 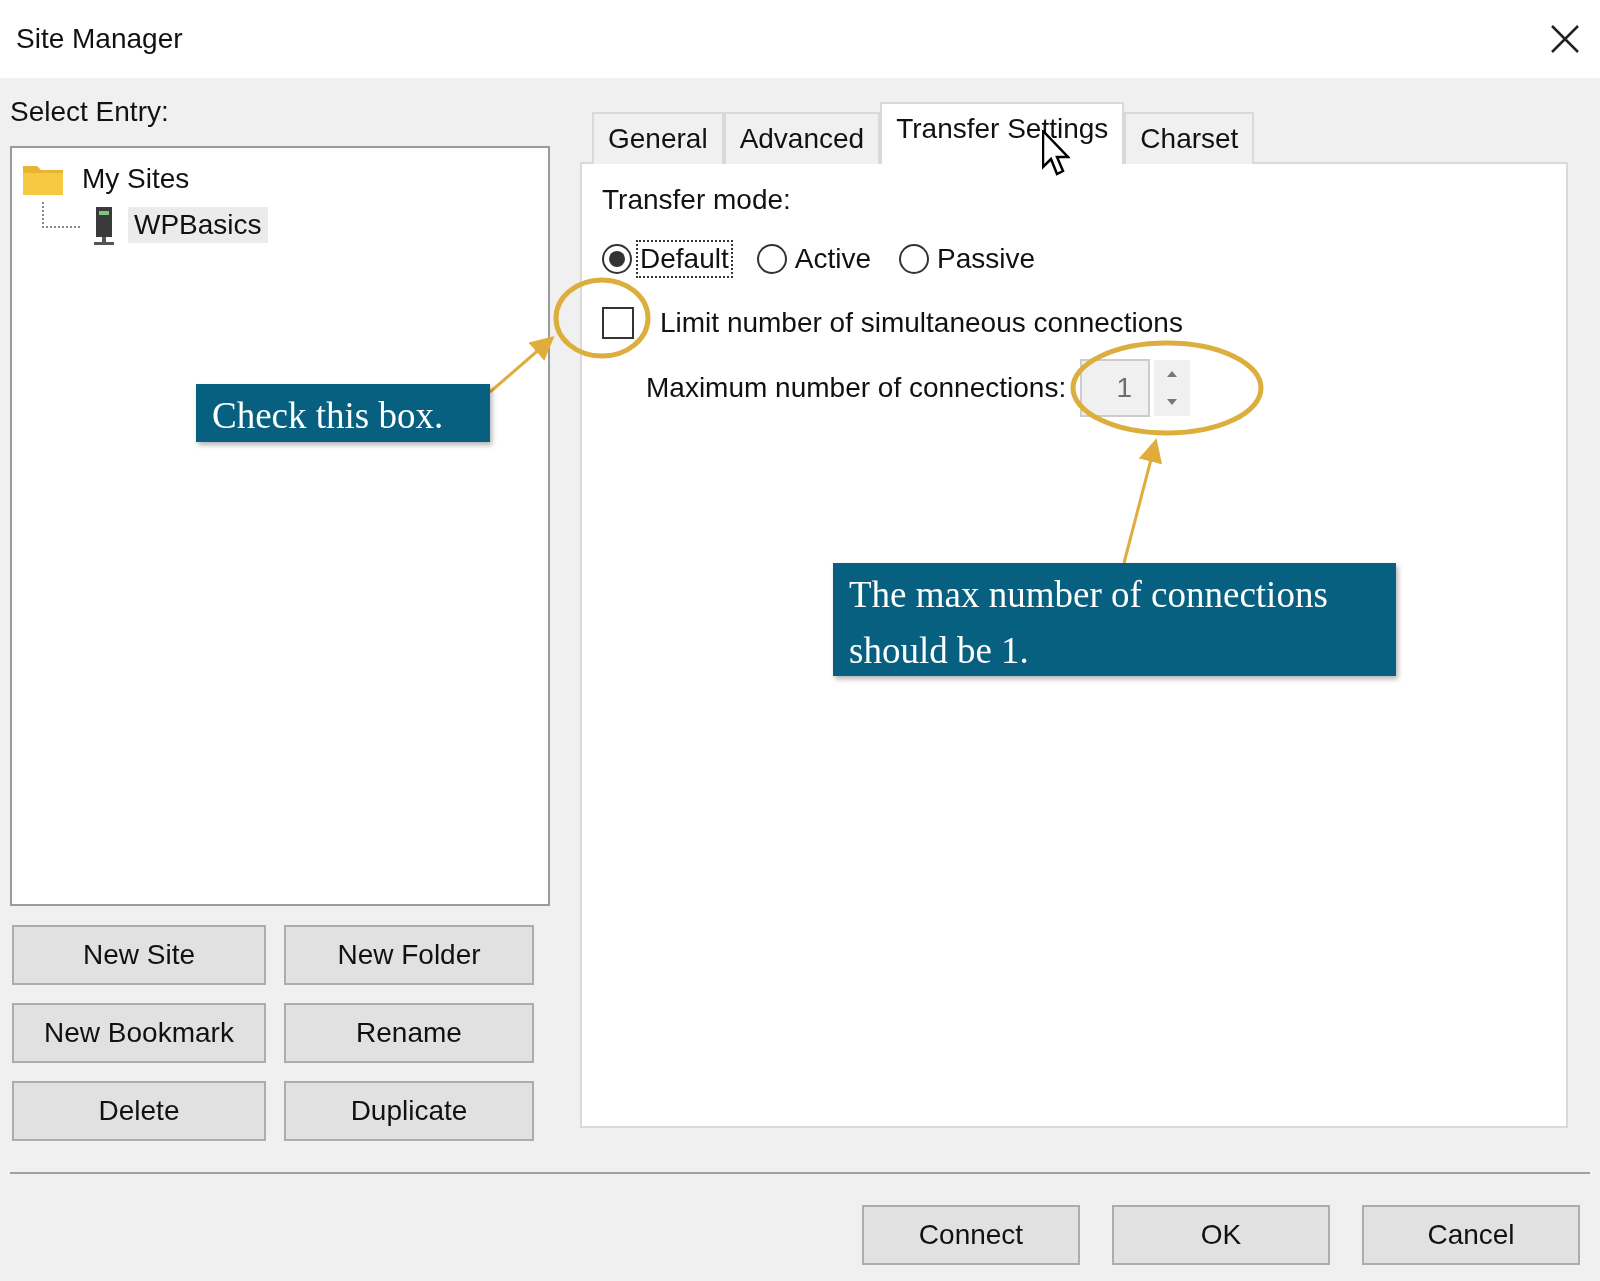 What do you see at coordinates (104, 225) in the screenshot?
I see `server-icon` at bounding box center [104, 225].